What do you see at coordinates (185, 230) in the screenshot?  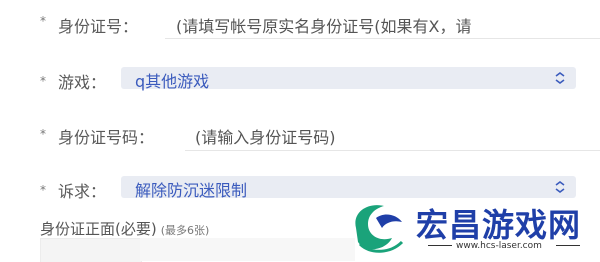 I see `upload-hint: (最多6张)` at bounding box center [185, 230].